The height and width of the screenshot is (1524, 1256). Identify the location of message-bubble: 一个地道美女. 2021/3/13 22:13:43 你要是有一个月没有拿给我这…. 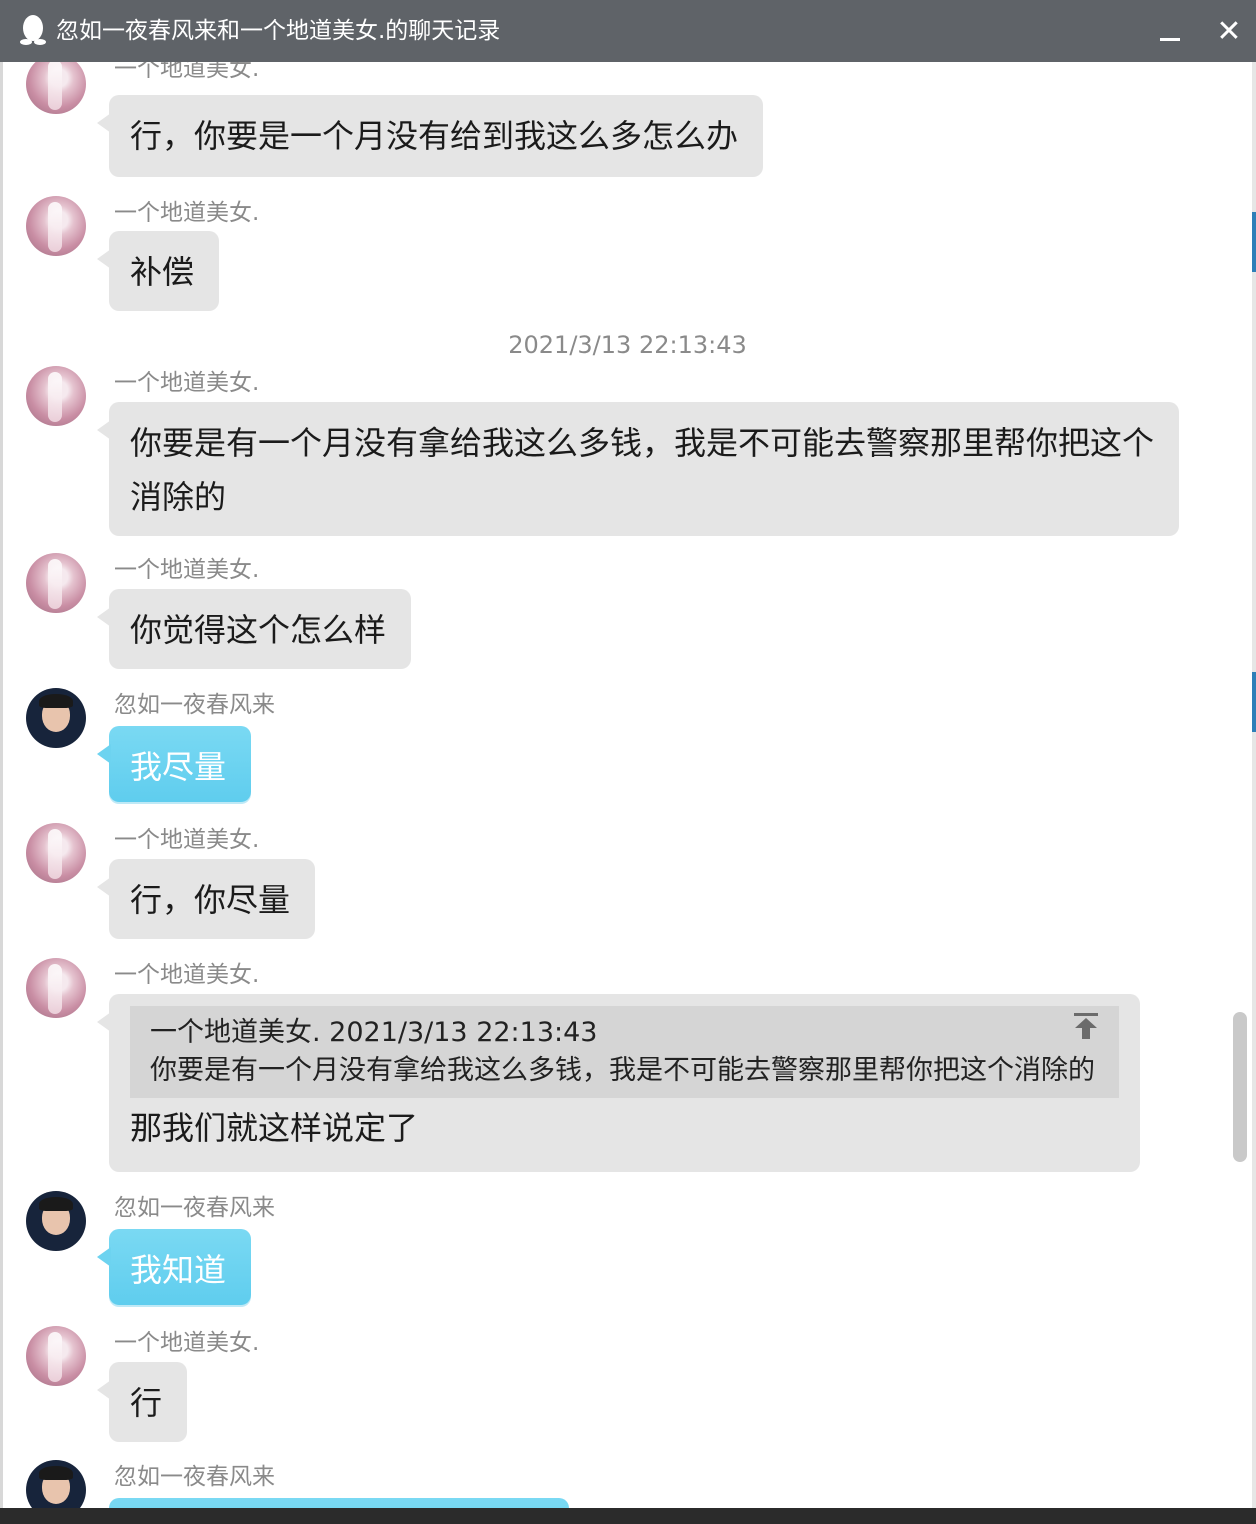
(618, 1083).